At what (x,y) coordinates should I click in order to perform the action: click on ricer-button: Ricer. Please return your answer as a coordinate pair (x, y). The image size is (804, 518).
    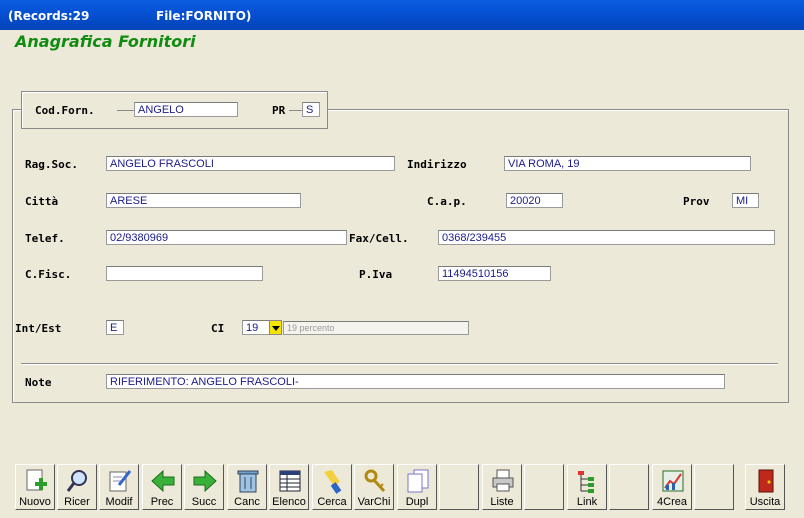
    Looking at the image, I should click on (77, 487).